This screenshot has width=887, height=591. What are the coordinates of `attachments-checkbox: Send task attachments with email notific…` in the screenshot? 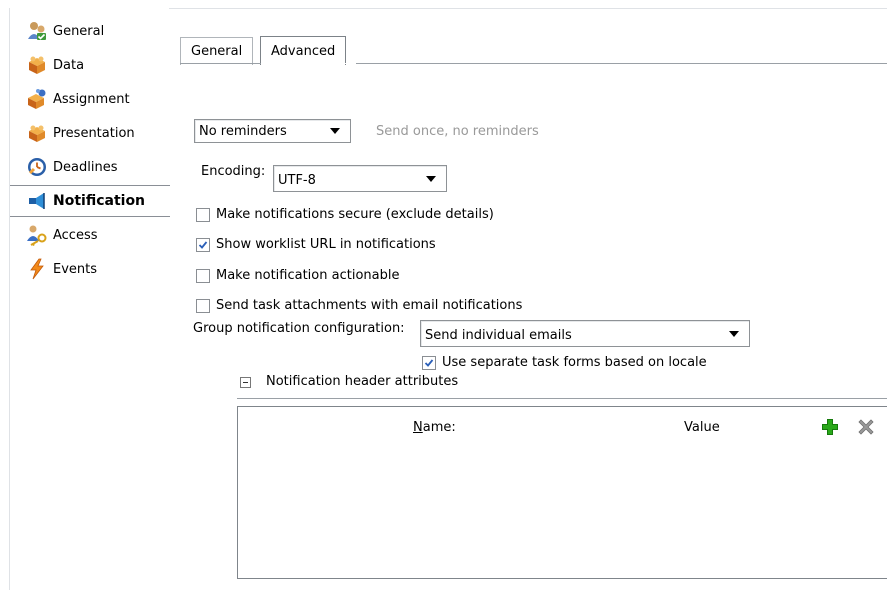 It's located at (359, 305).